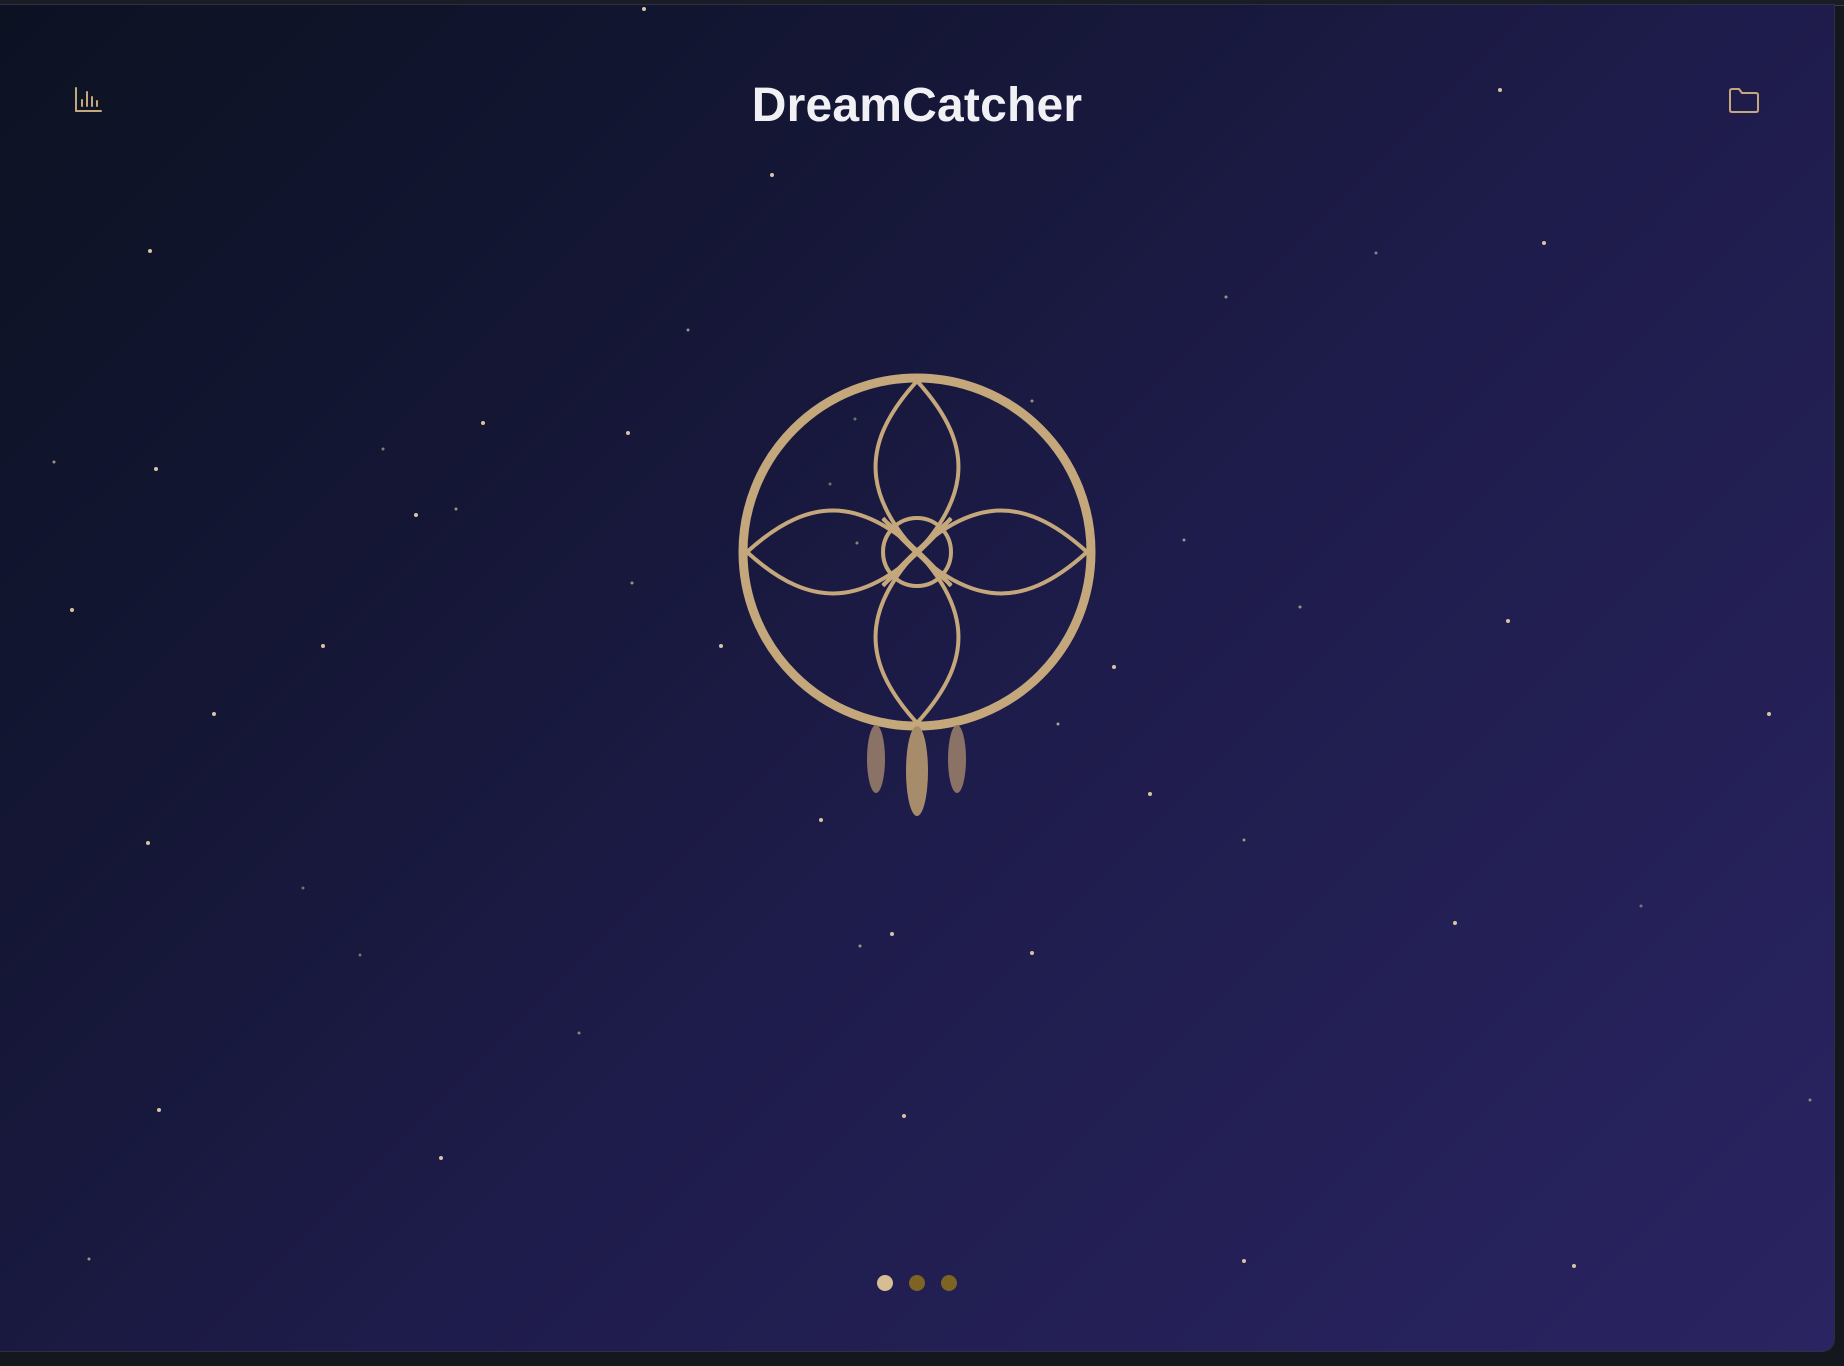  I want to click on logo-feather-center, so click(917, 771).